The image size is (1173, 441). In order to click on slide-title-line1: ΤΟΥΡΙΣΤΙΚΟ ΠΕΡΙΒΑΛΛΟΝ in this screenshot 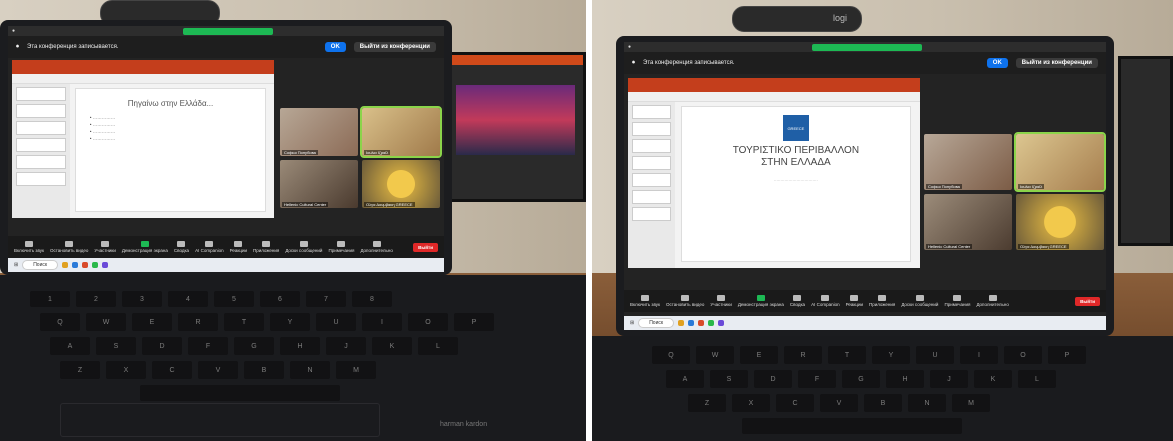, I will do `click(796, 150)`.